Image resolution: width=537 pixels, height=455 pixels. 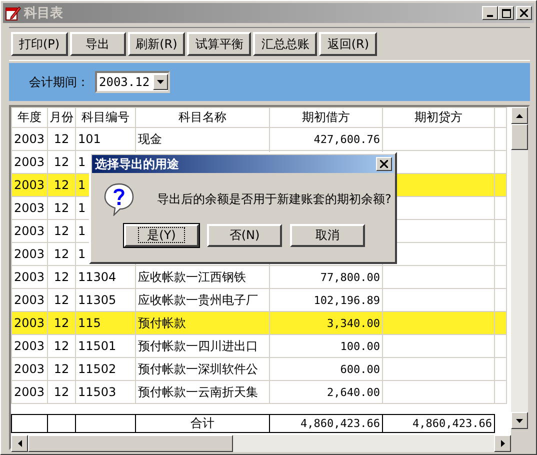 What do you see at coordinates (502, 443) in the screenshot?
I see `right-arrow-icon` at bounding box center [502, 443].